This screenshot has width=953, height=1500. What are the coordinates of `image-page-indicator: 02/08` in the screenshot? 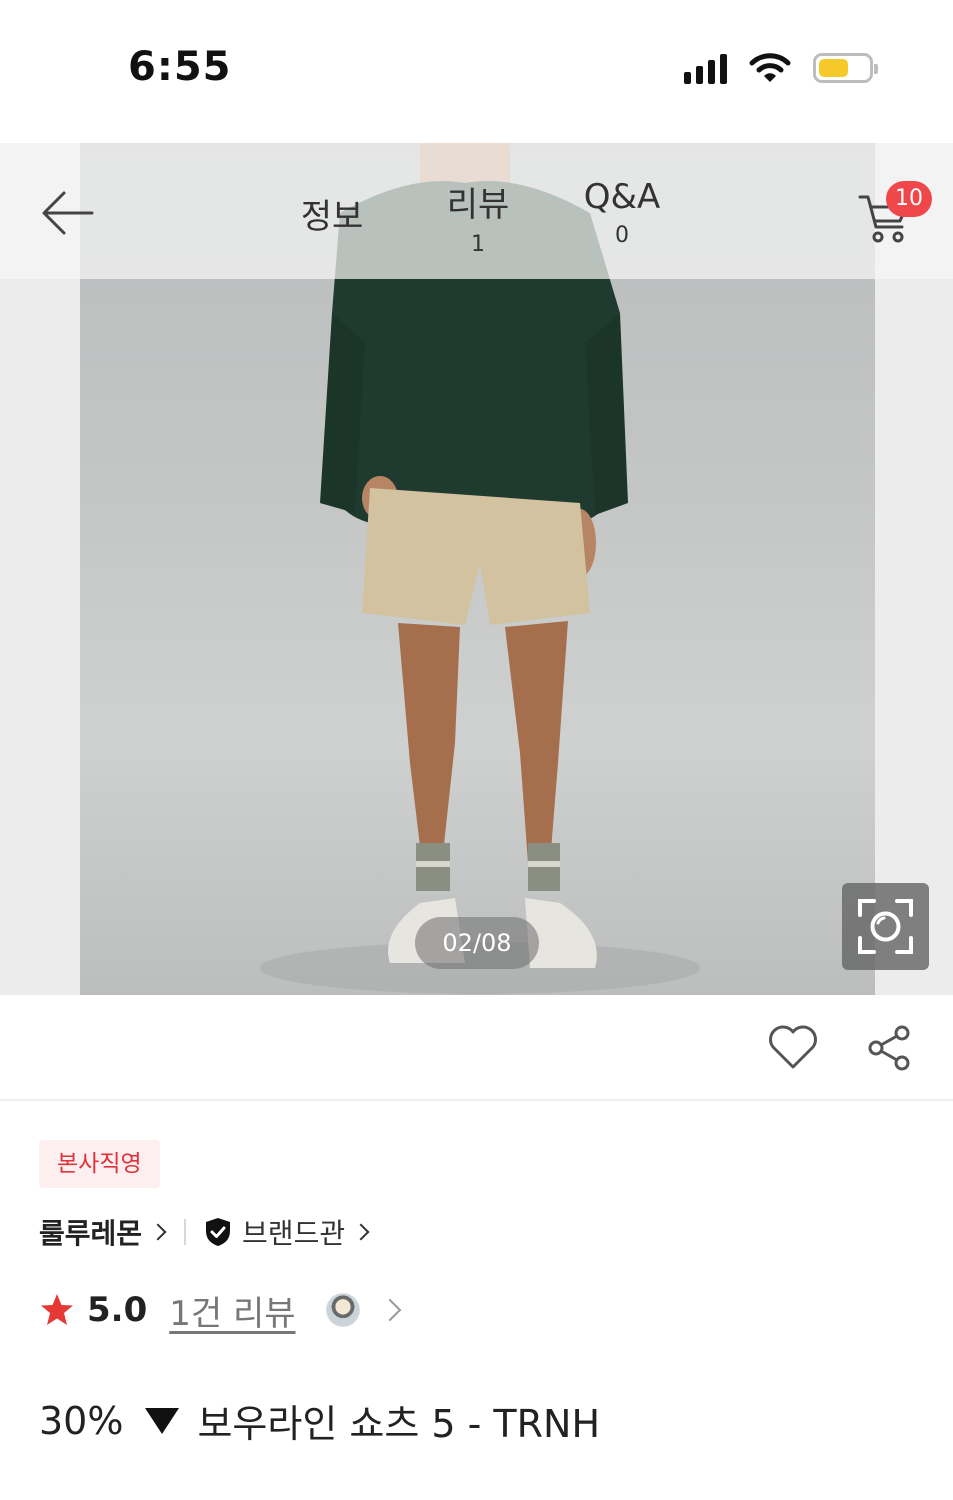 It's located at (477, 943).